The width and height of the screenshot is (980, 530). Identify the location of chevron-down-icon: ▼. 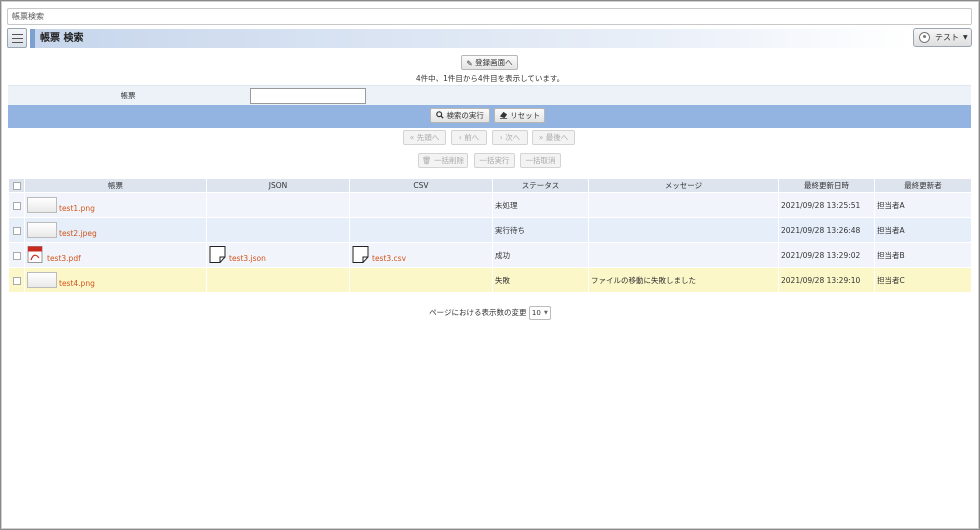
(546, 313).